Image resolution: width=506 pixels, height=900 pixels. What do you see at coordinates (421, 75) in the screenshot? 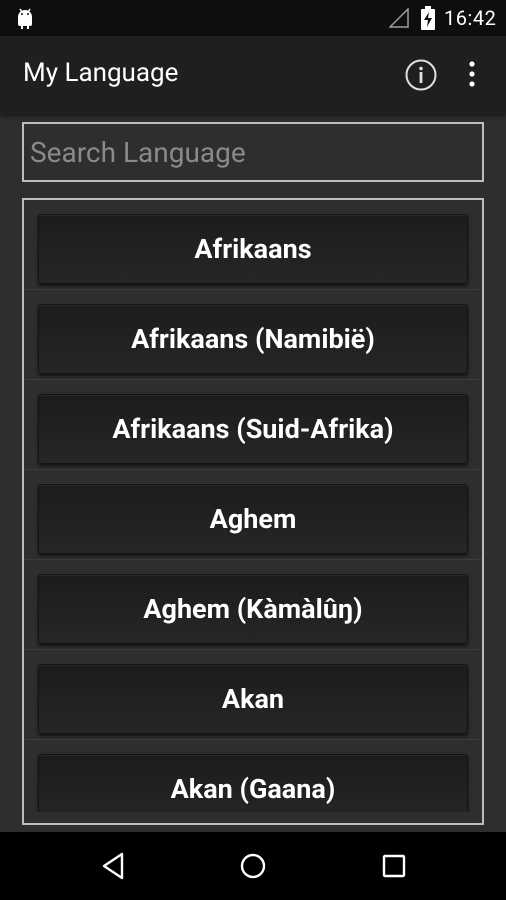
I see `info-icon` at bounding box center [421, 75].